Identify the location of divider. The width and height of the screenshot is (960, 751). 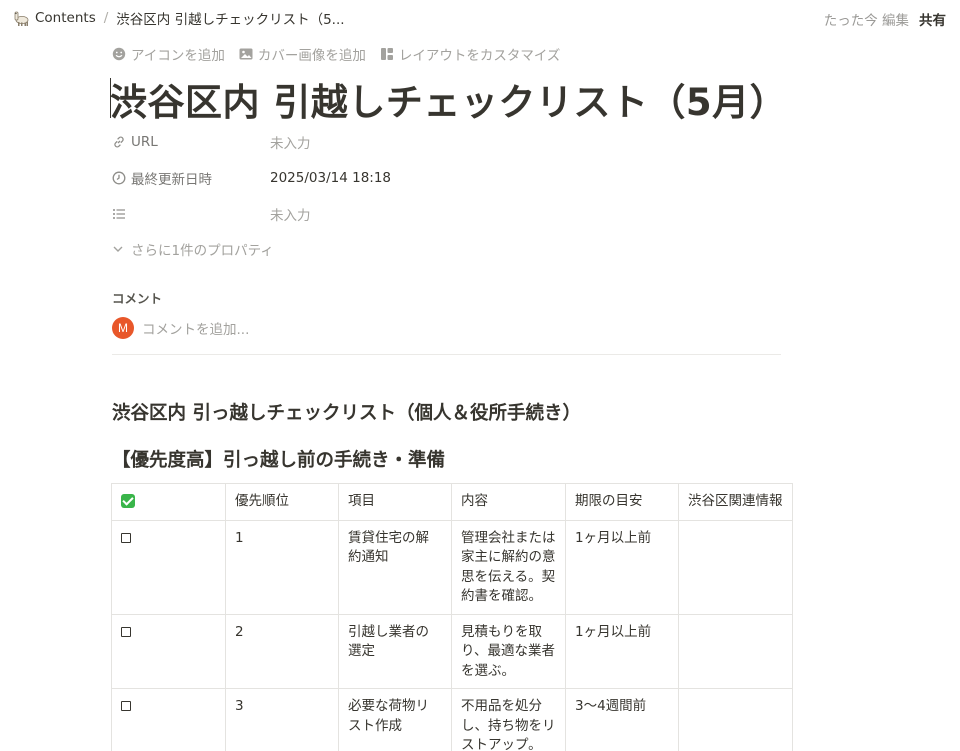
(446, 354).